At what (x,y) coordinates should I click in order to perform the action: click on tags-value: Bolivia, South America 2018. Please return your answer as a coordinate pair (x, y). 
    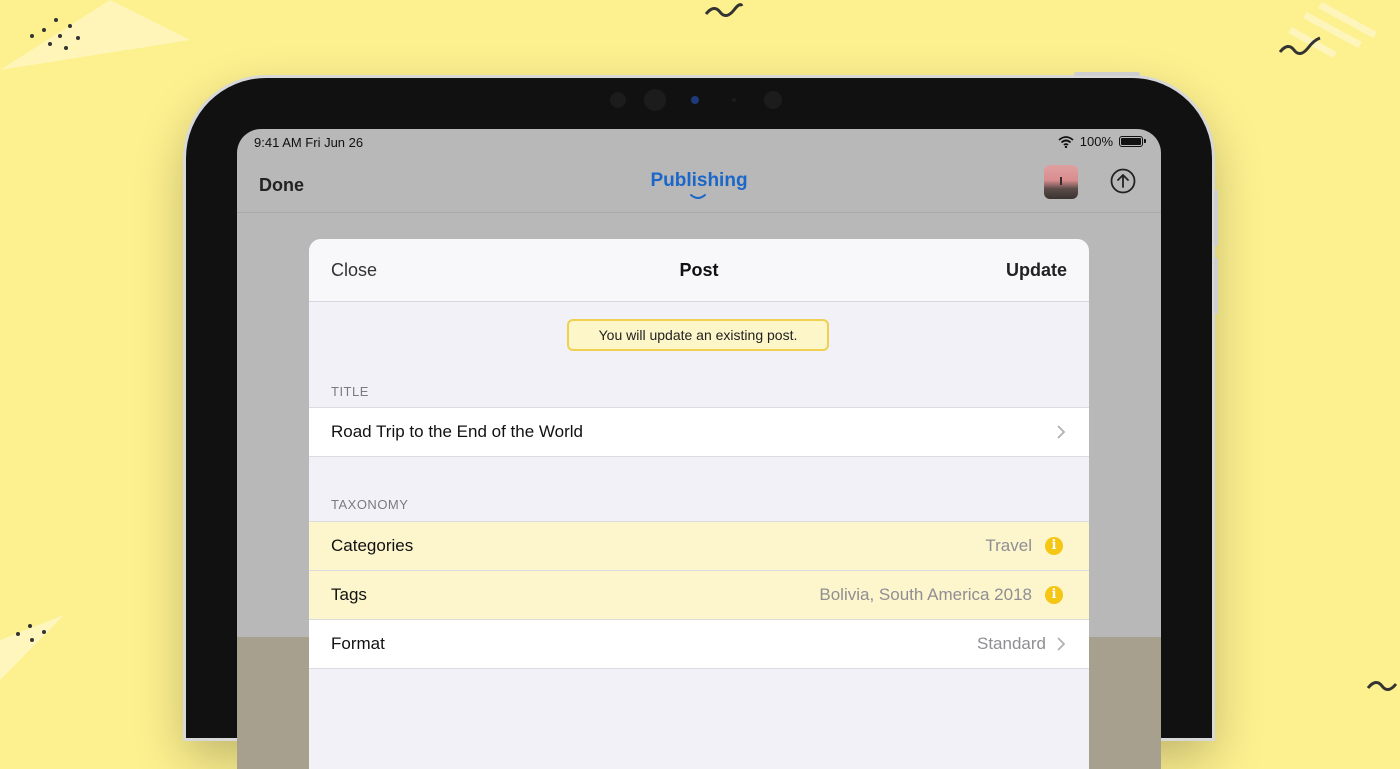
    Looking at the image, I should click on (925, 594).